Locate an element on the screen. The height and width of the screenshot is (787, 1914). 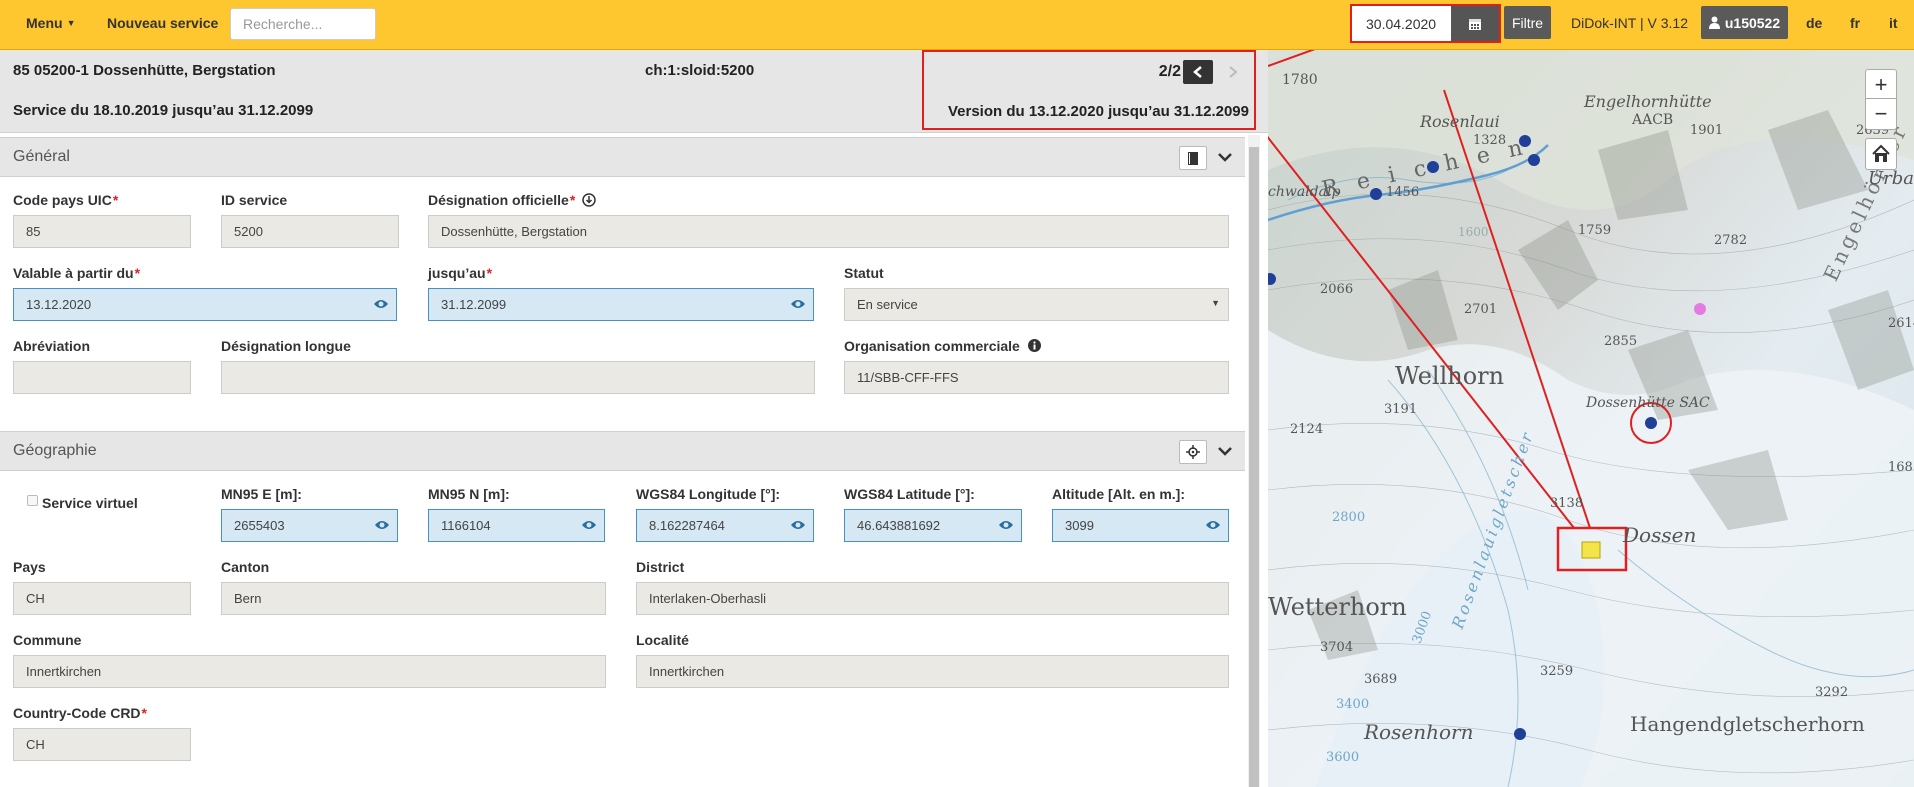
map-label-hangendgletscherhorn: Hangendgletscherhorn is located at coordinates (1747, 724).